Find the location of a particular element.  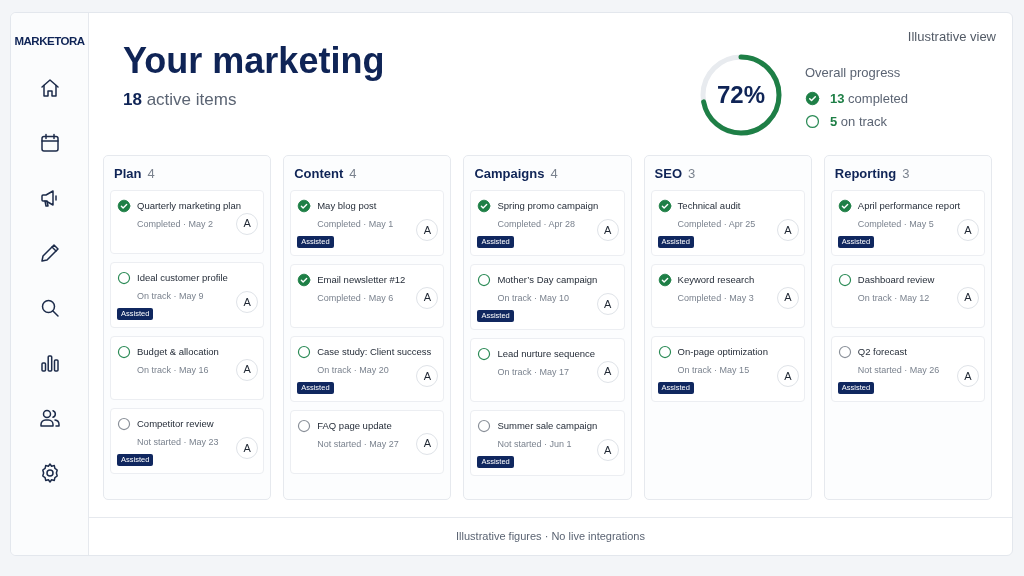

task-card: Quarterly marketing plan Completed · May 2 A is located at coordinates (187, 221).